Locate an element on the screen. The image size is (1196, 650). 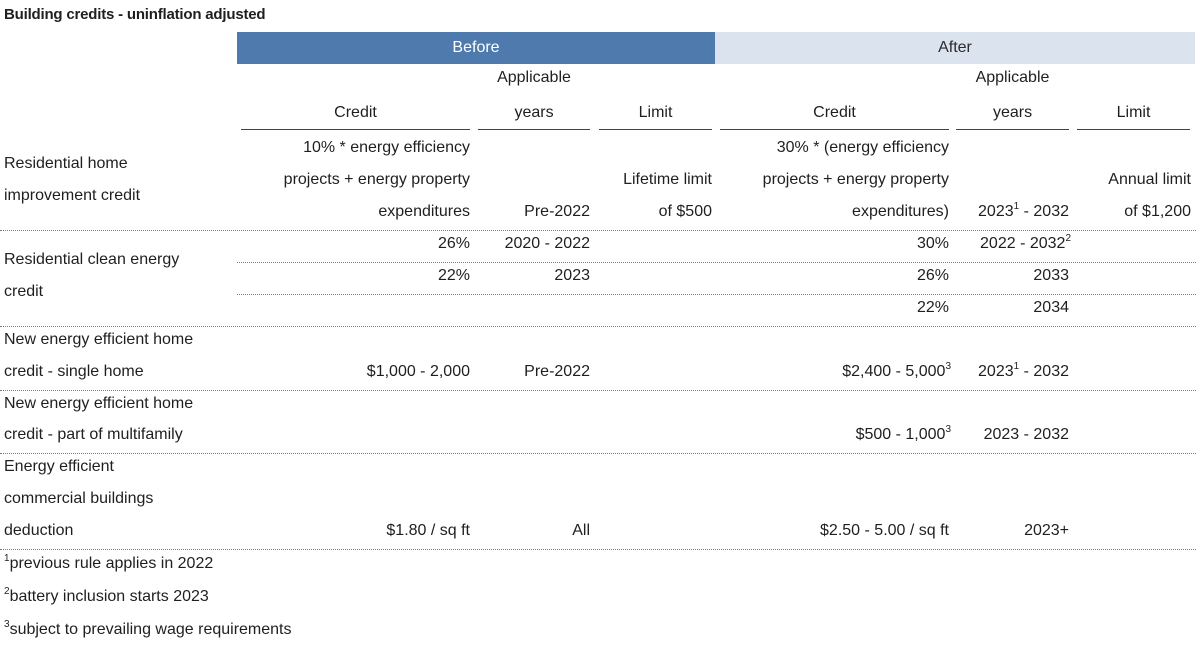
cell-after-credit: $2,400 - 5,0003 is located at coordinates (896, 370).